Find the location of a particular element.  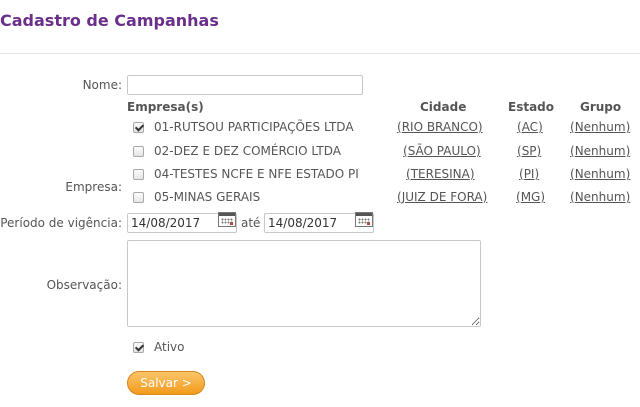

nome-label: Nome: is located at coordinates (102, 85).